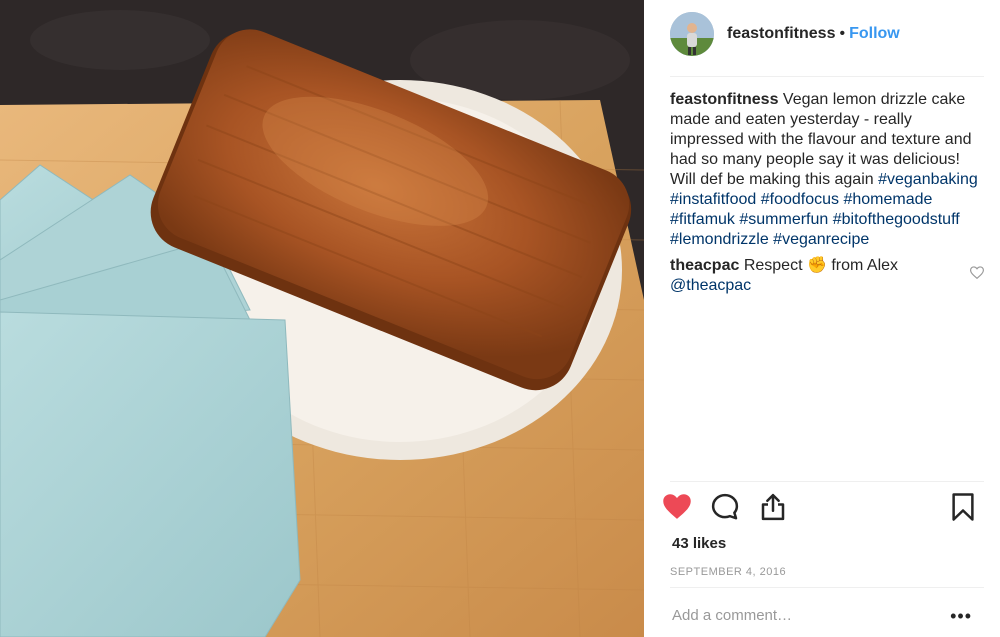  Describe the element at coordinates (896, 219) in the screenshot. I see `hashtag-link: #bitofthegoodstuff` at that location.